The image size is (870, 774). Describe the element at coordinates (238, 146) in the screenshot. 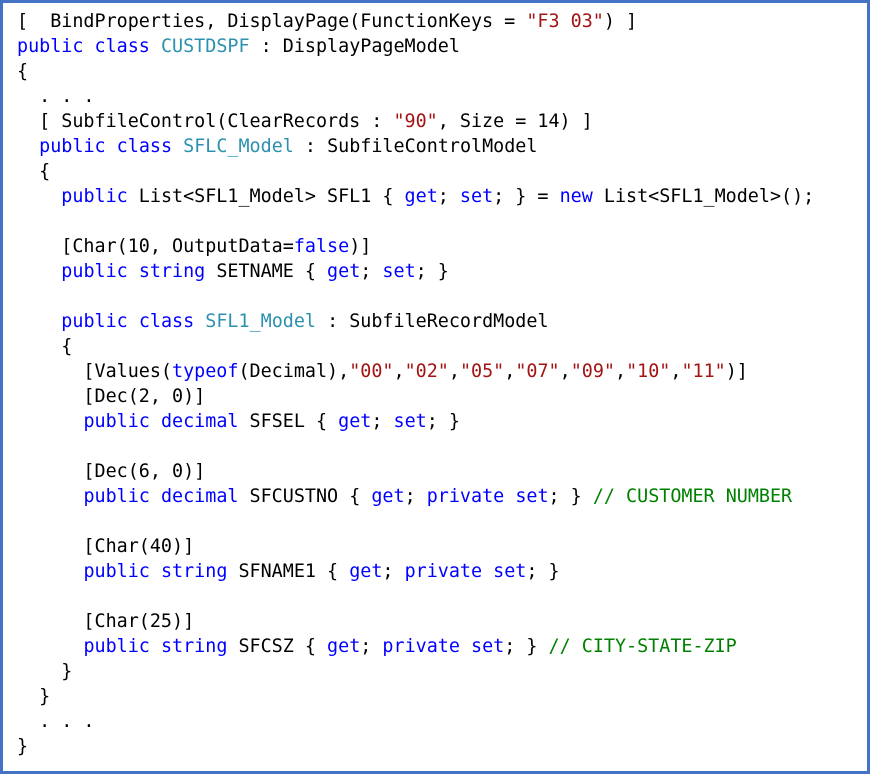

I see `type-name-token: SFLC_Model` at that location.